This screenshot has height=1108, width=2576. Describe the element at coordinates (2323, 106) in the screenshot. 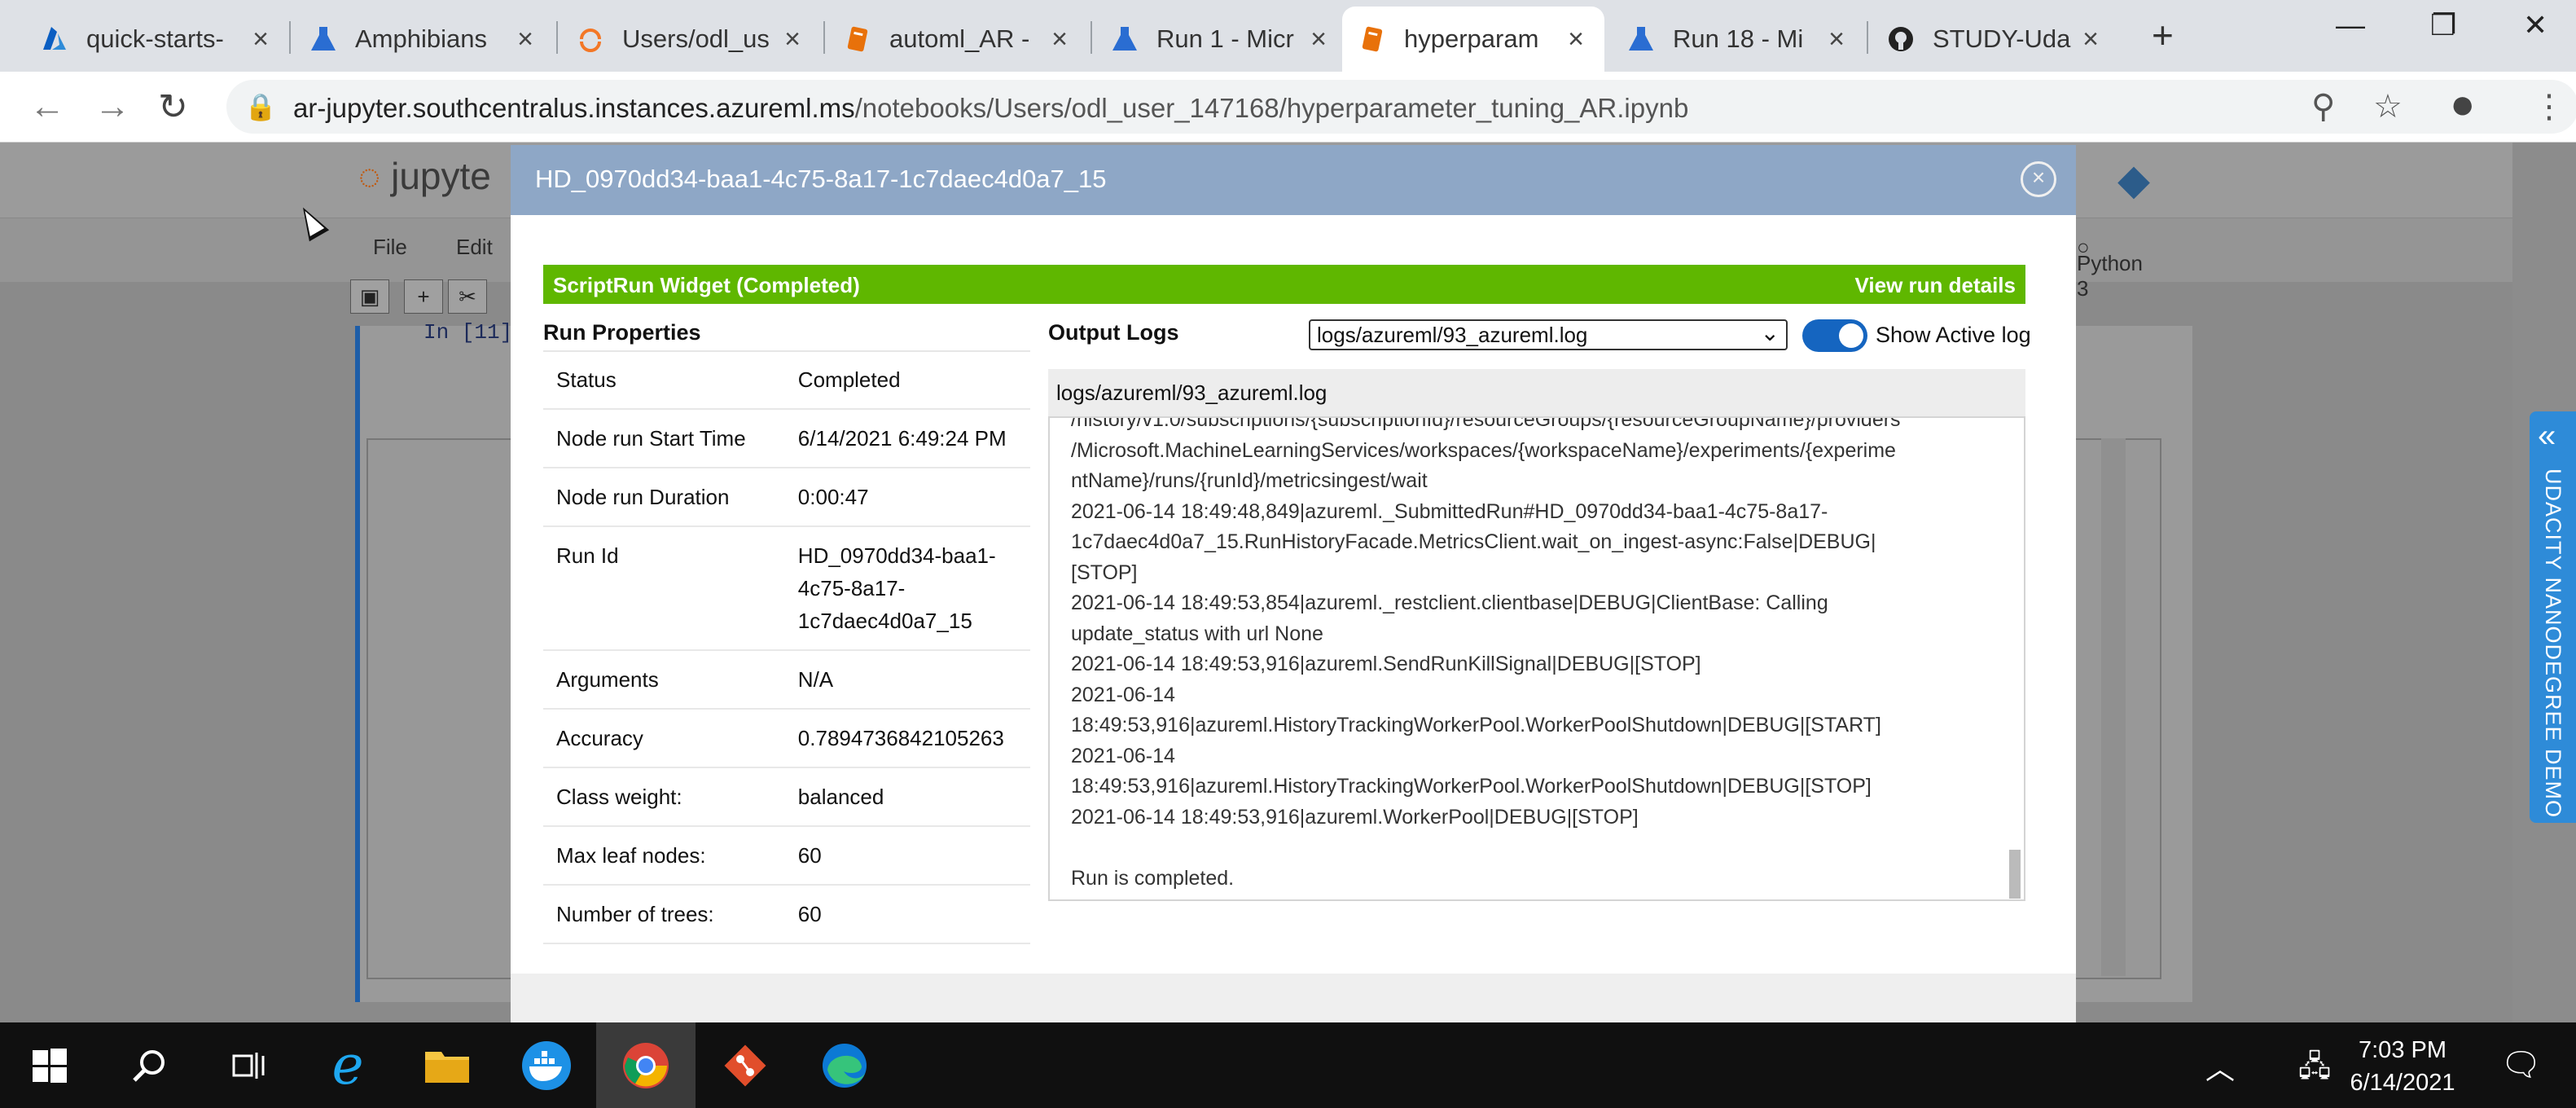

I see `zoom-icon: ⚲` at that location.